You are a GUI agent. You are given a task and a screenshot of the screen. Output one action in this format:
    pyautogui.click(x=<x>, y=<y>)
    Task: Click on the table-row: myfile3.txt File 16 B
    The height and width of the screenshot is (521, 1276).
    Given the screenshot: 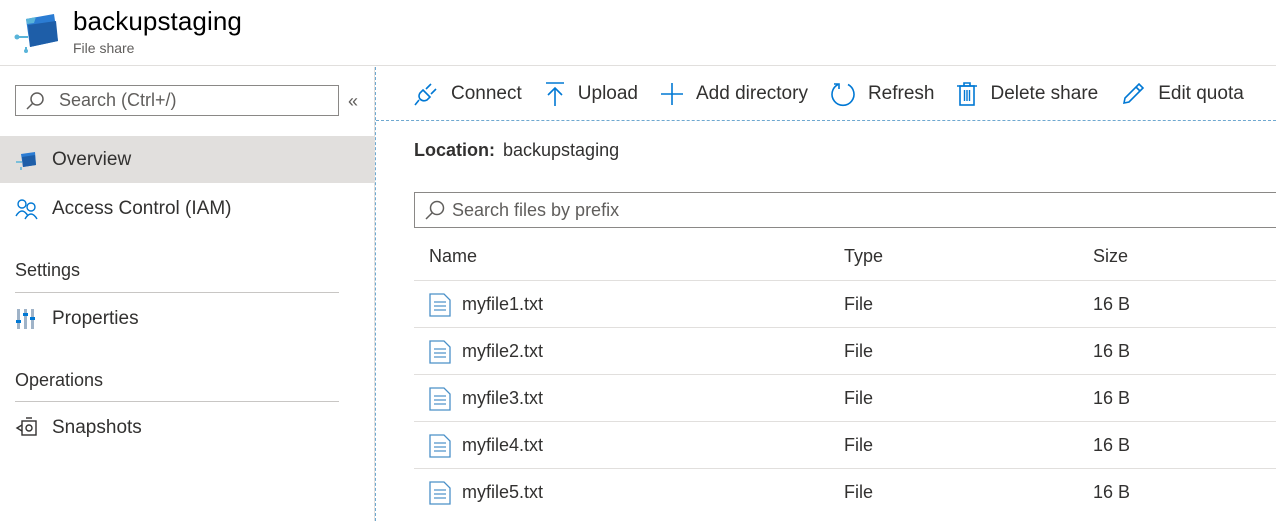 What is the action you would take?
    pyautogui.click(x=845, y=397)
    